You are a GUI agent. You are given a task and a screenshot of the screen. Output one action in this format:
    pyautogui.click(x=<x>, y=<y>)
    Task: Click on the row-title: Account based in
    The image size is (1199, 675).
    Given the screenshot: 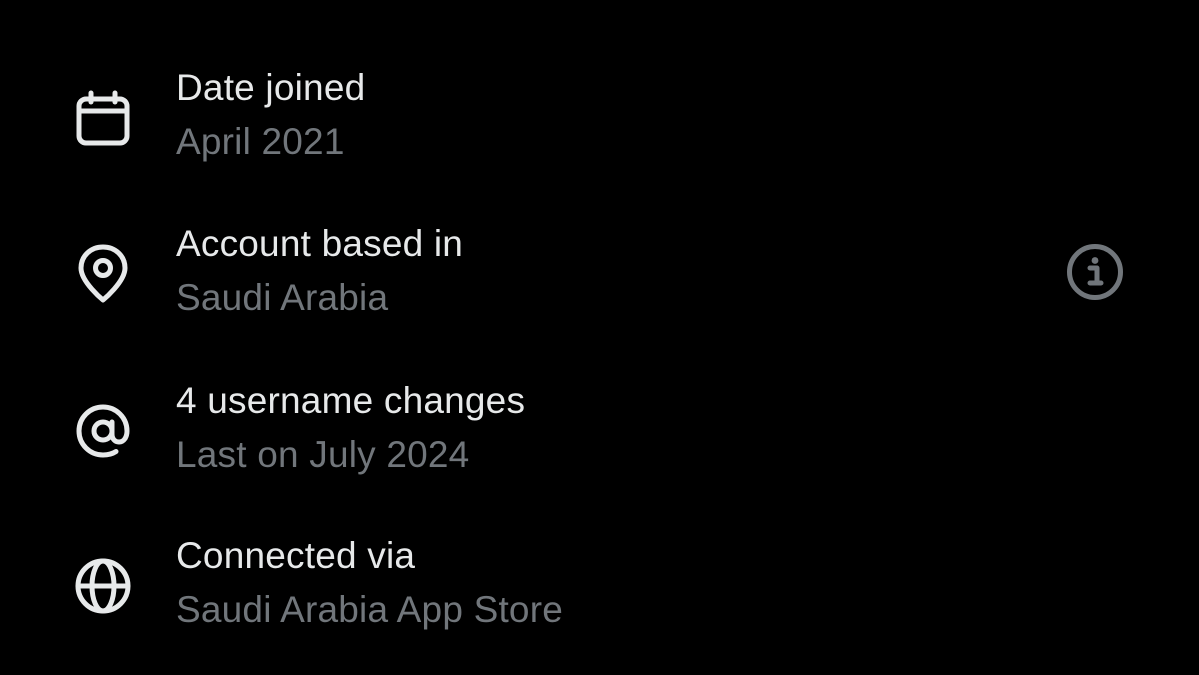 What is the action you would take?
    pyautogui.click(x=320, y=243)
    